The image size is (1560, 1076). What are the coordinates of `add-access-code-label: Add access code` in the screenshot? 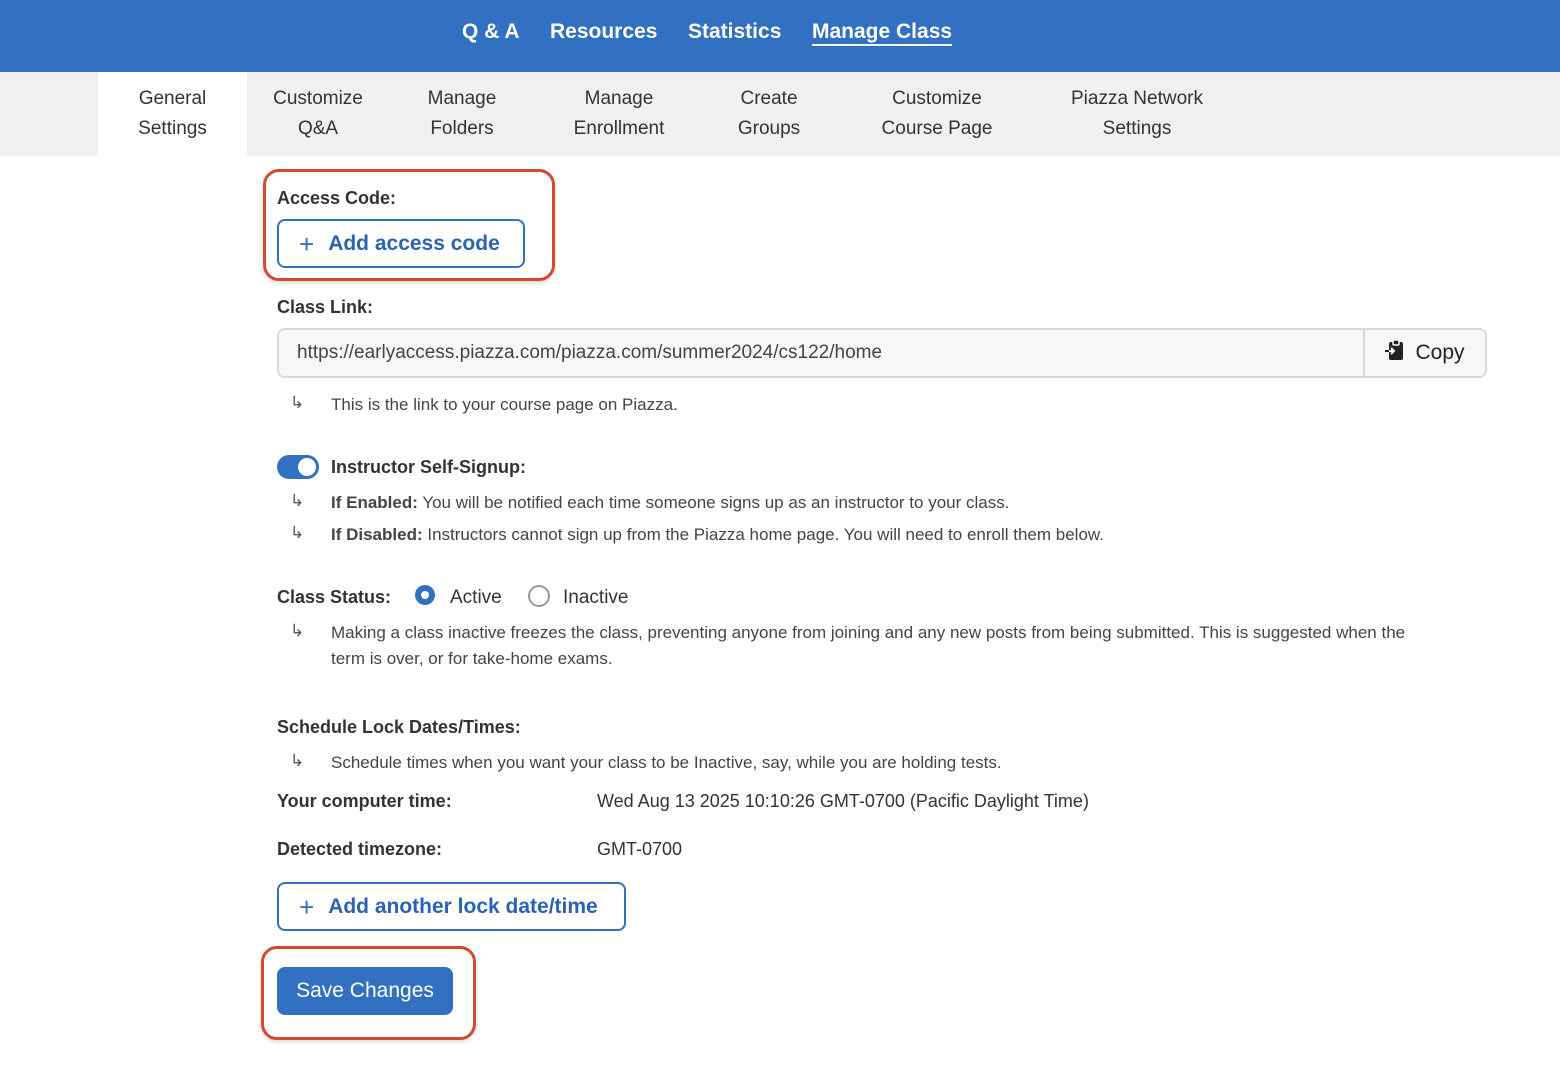 It's located at (414, 243).